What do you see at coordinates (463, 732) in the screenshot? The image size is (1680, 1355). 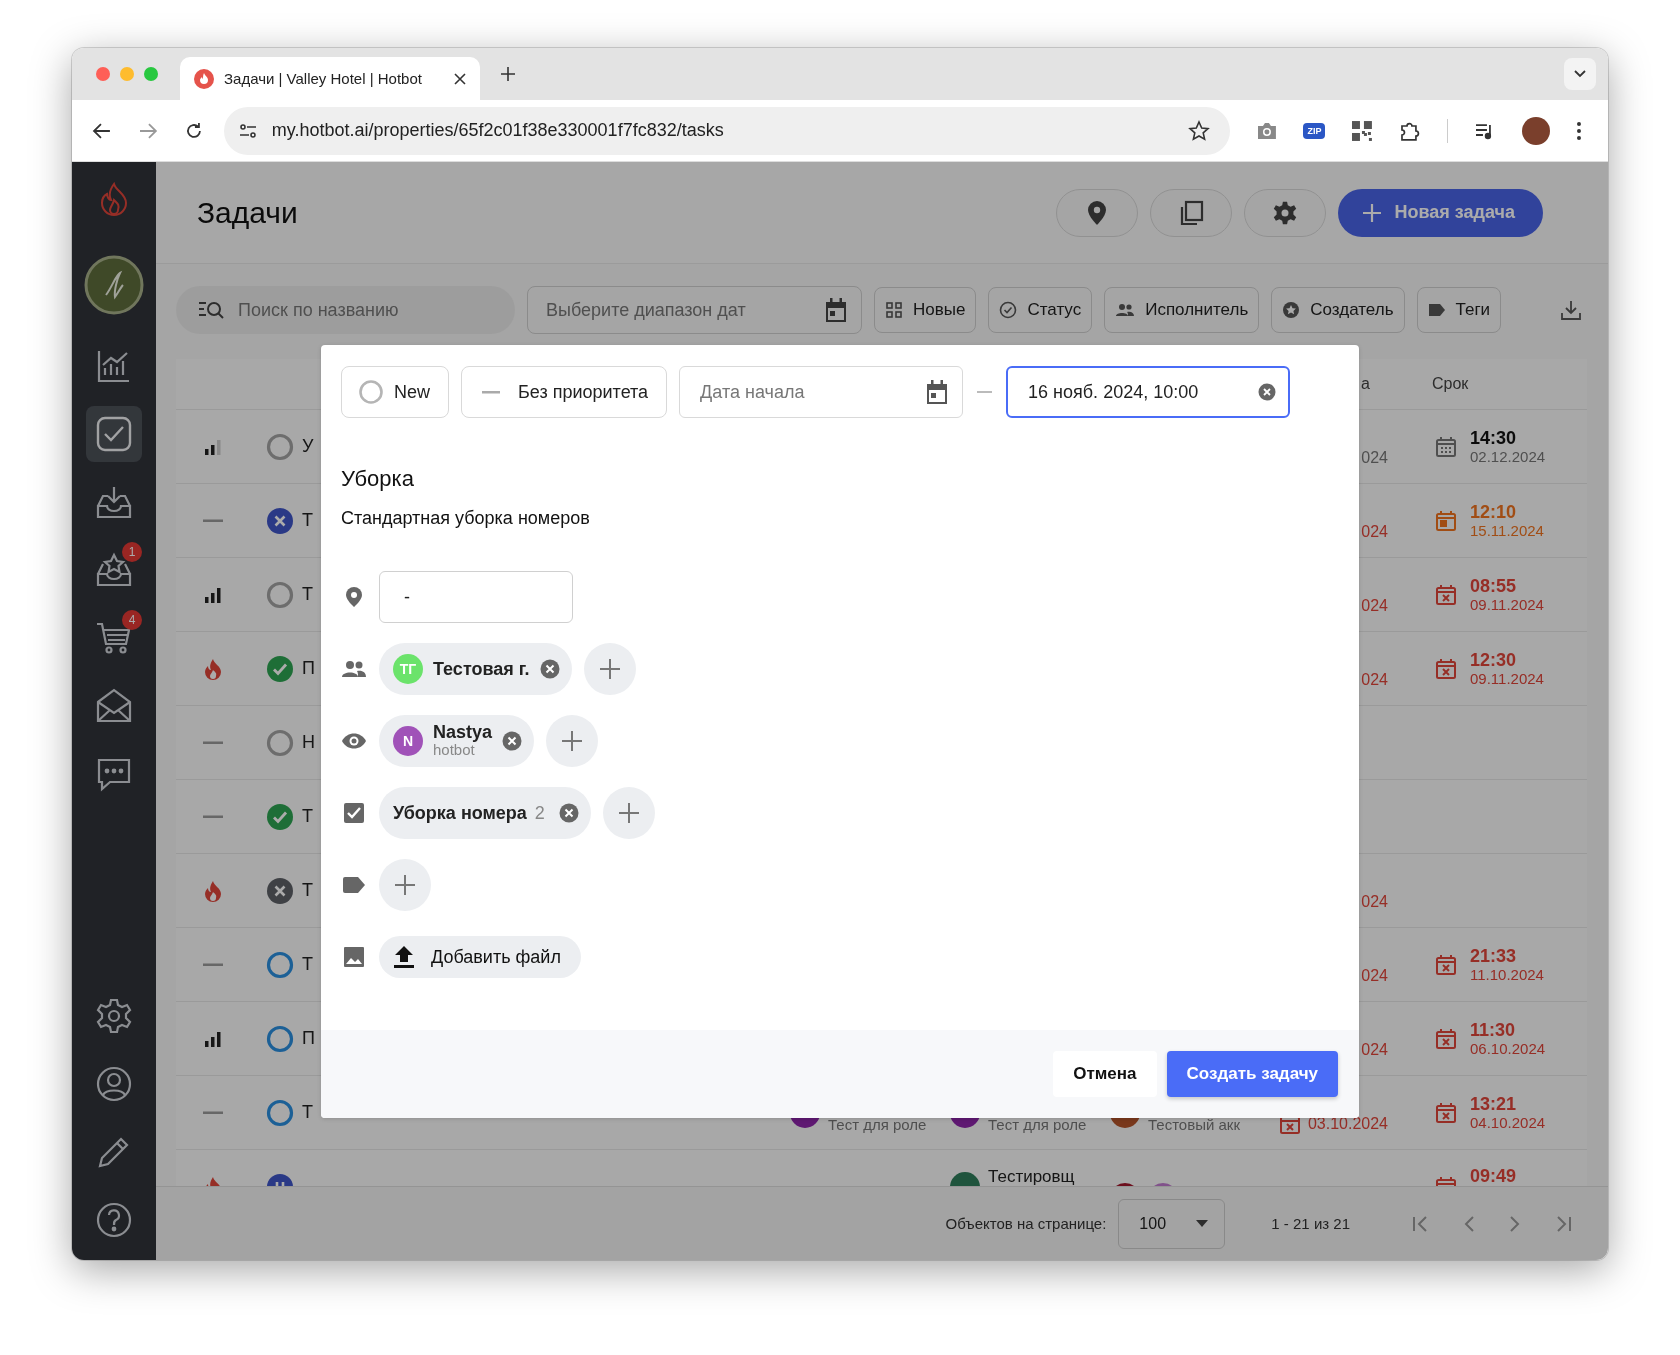 I see `user-name: Nastya` at bounding box center [463, 732].